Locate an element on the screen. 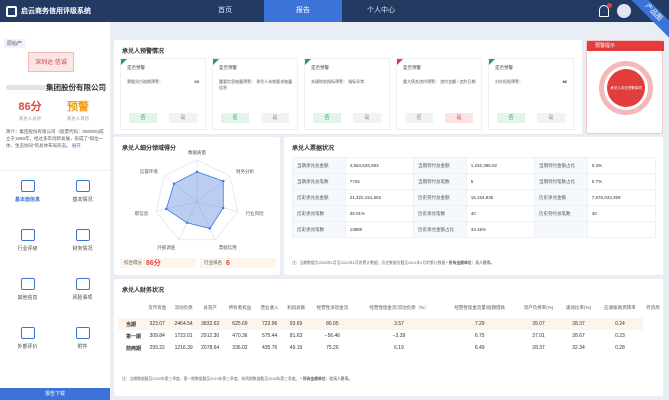 The width and height of the screenshot is (669, 400). bell-icon is located at coordinates (605, 10).